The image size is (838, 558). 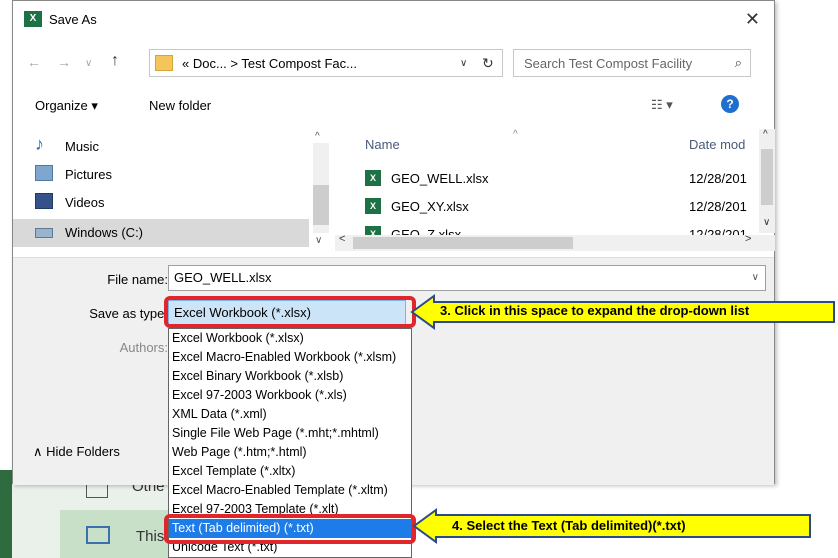 I want to click on authors-label: Authors:, so click(x=143, y=347).